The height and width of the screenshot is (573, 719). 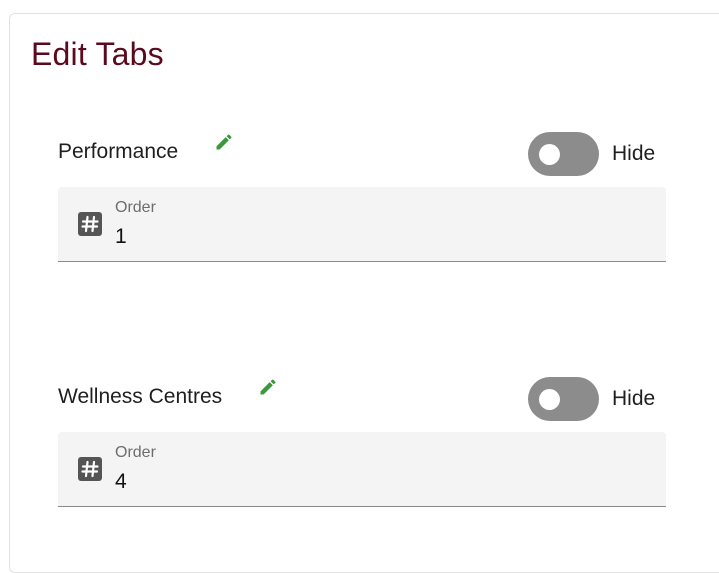 What do you see at coordinates (118, 151) in the screenshot?
I see `tab-name: Performance` at bounding box center [118, 151].